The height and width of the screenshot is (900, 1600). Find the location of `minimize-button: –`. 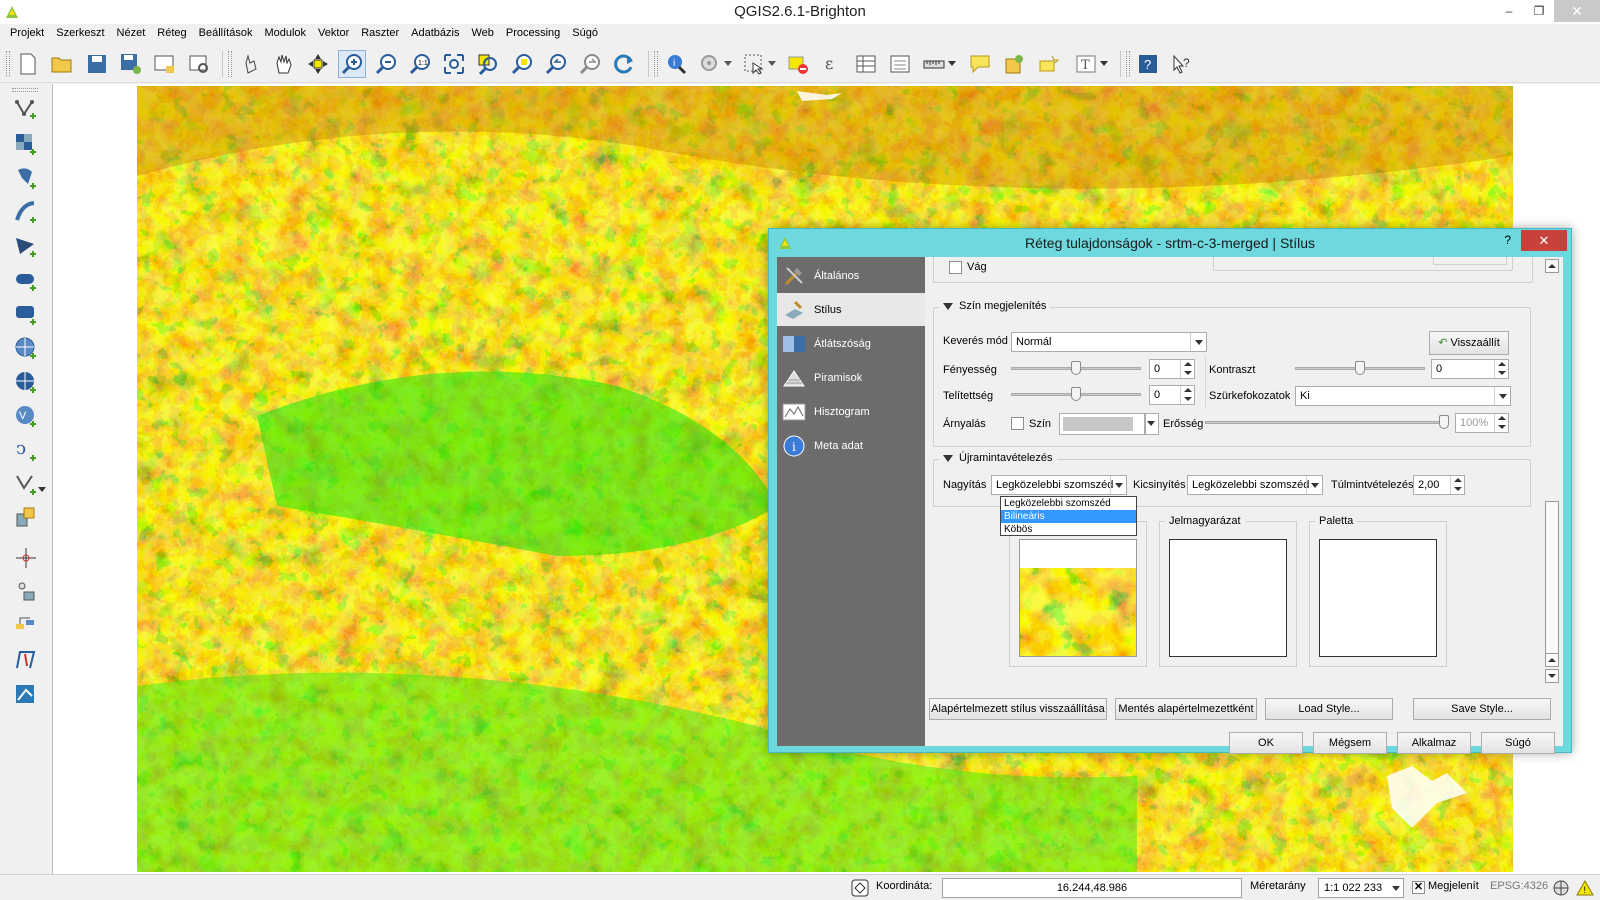

minimize-button: – is located at coordinates (1509, 11).